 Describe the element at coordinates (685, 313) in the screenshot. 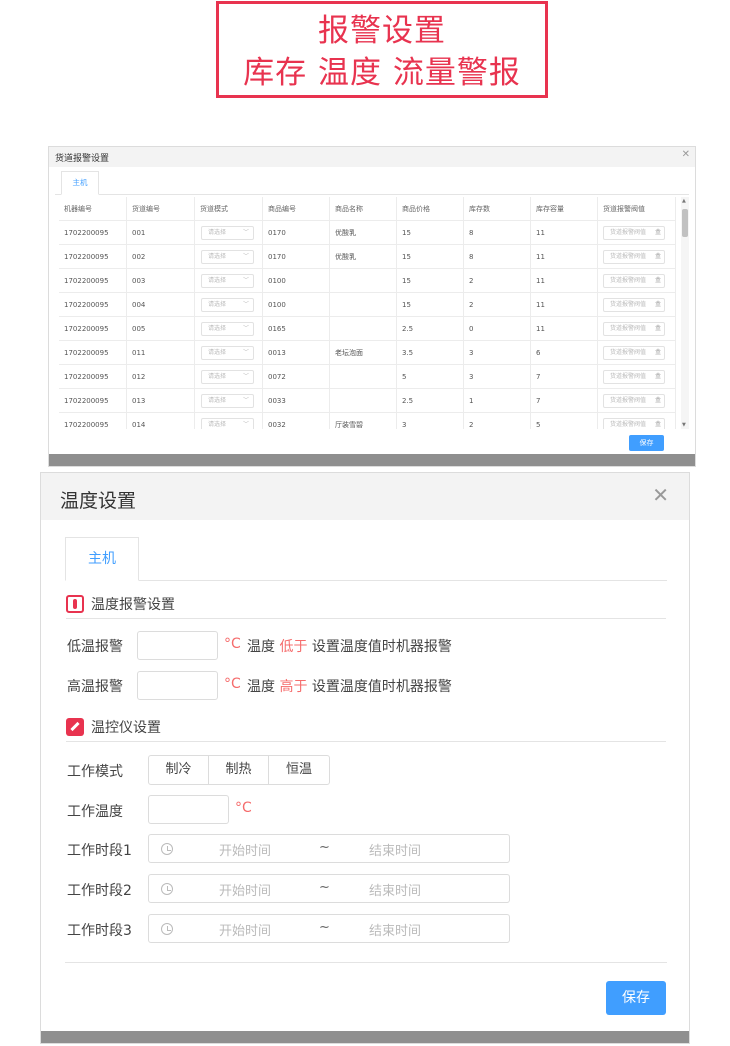

I see `table-scrollbar: ▲ ▼` at that location.